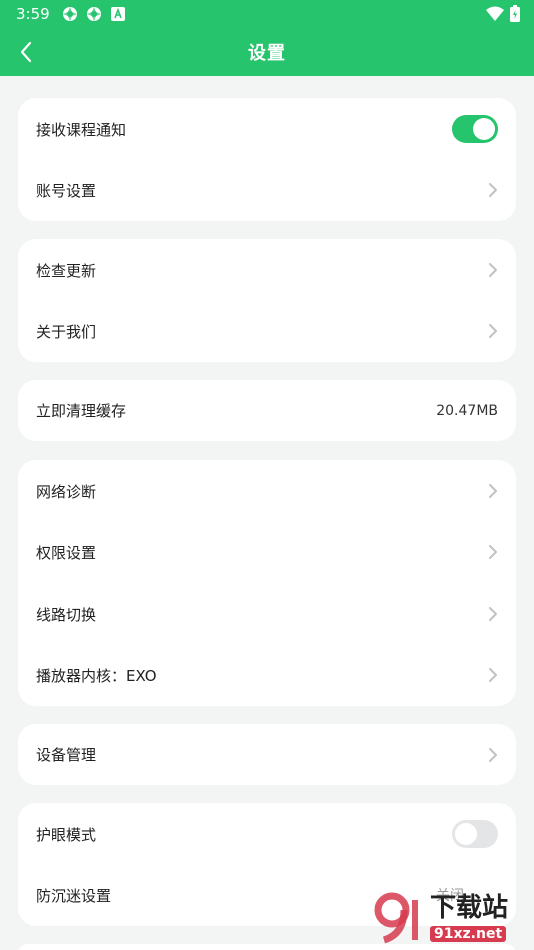 Image resolution: width=534 pixels, height=950 pixels. What do you see at coordinates (118, 14) in the screenshot?
I see `a-notification-icon` at bounding box center [118, 14].